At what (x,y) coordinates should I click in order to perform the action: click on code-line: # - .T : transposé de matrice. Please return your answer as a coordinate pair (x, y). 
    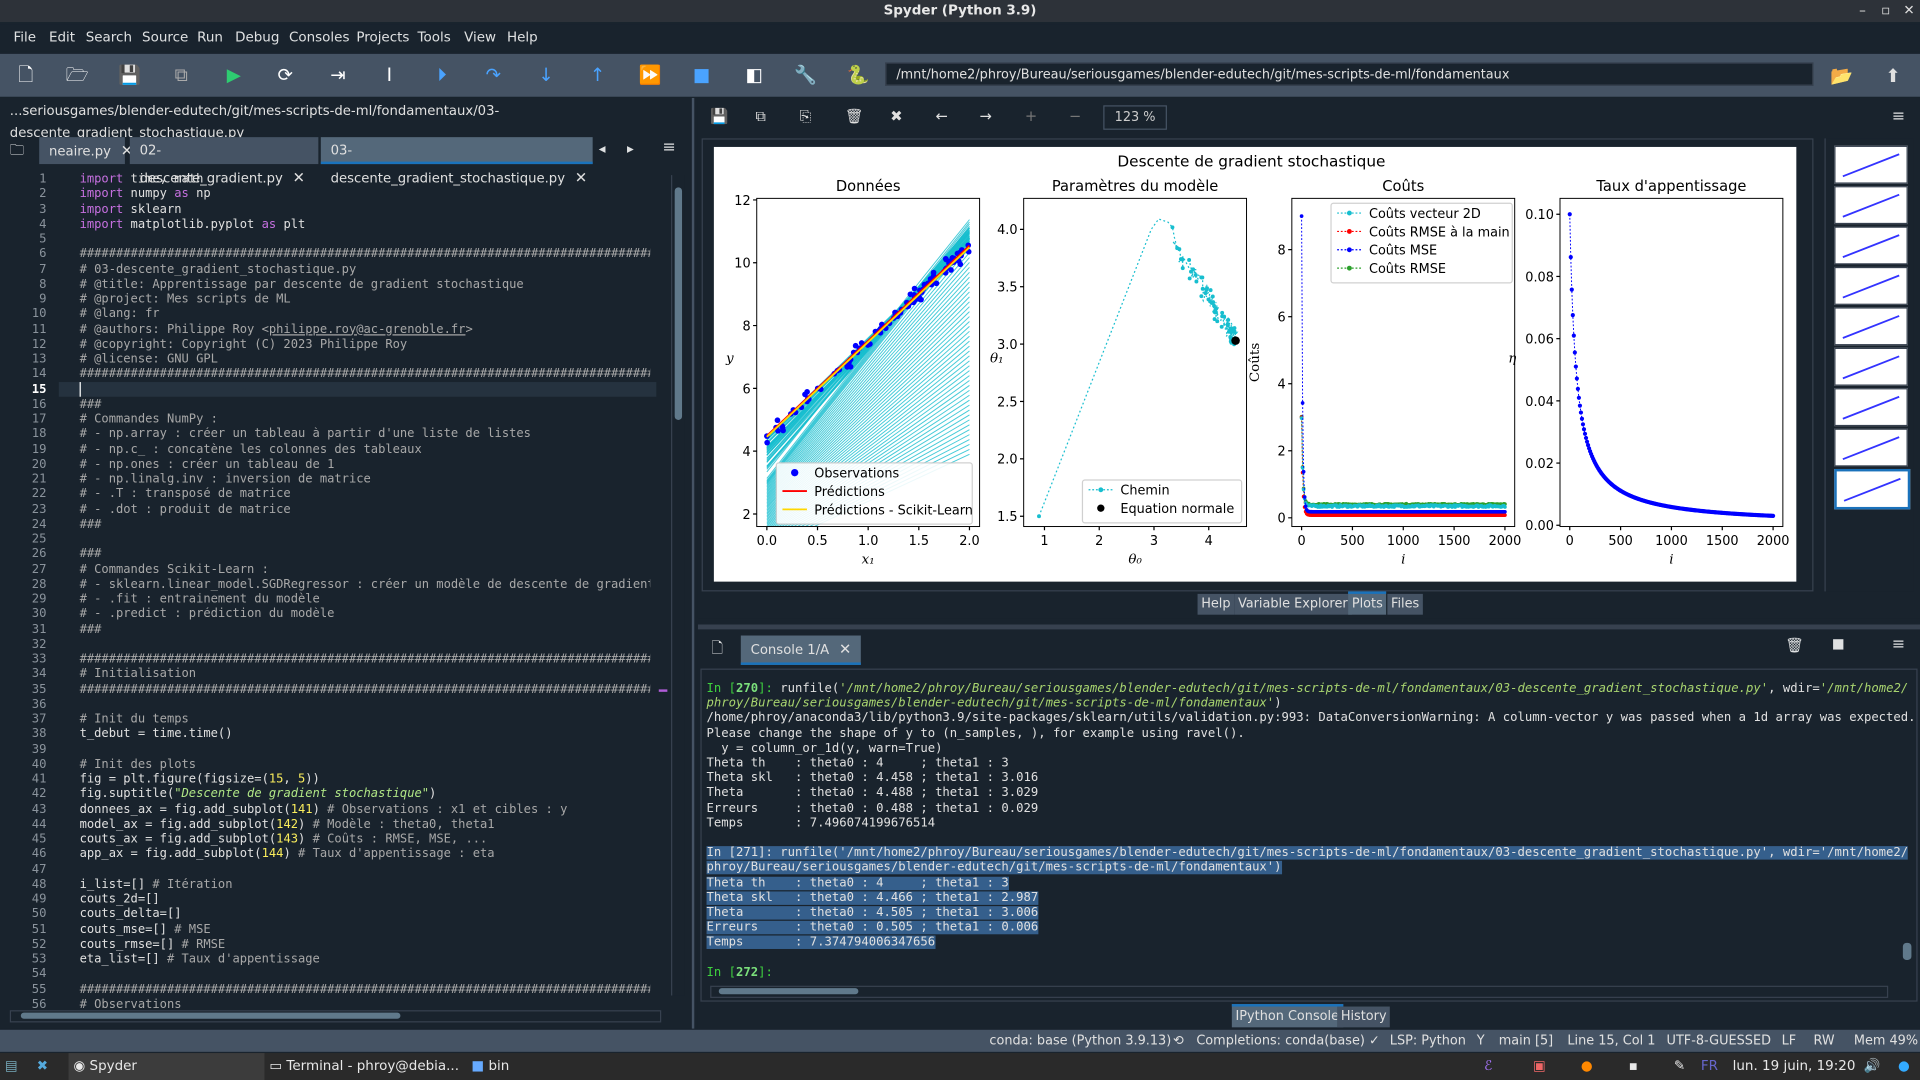
    Looking at the image, I should click on (185, 495).